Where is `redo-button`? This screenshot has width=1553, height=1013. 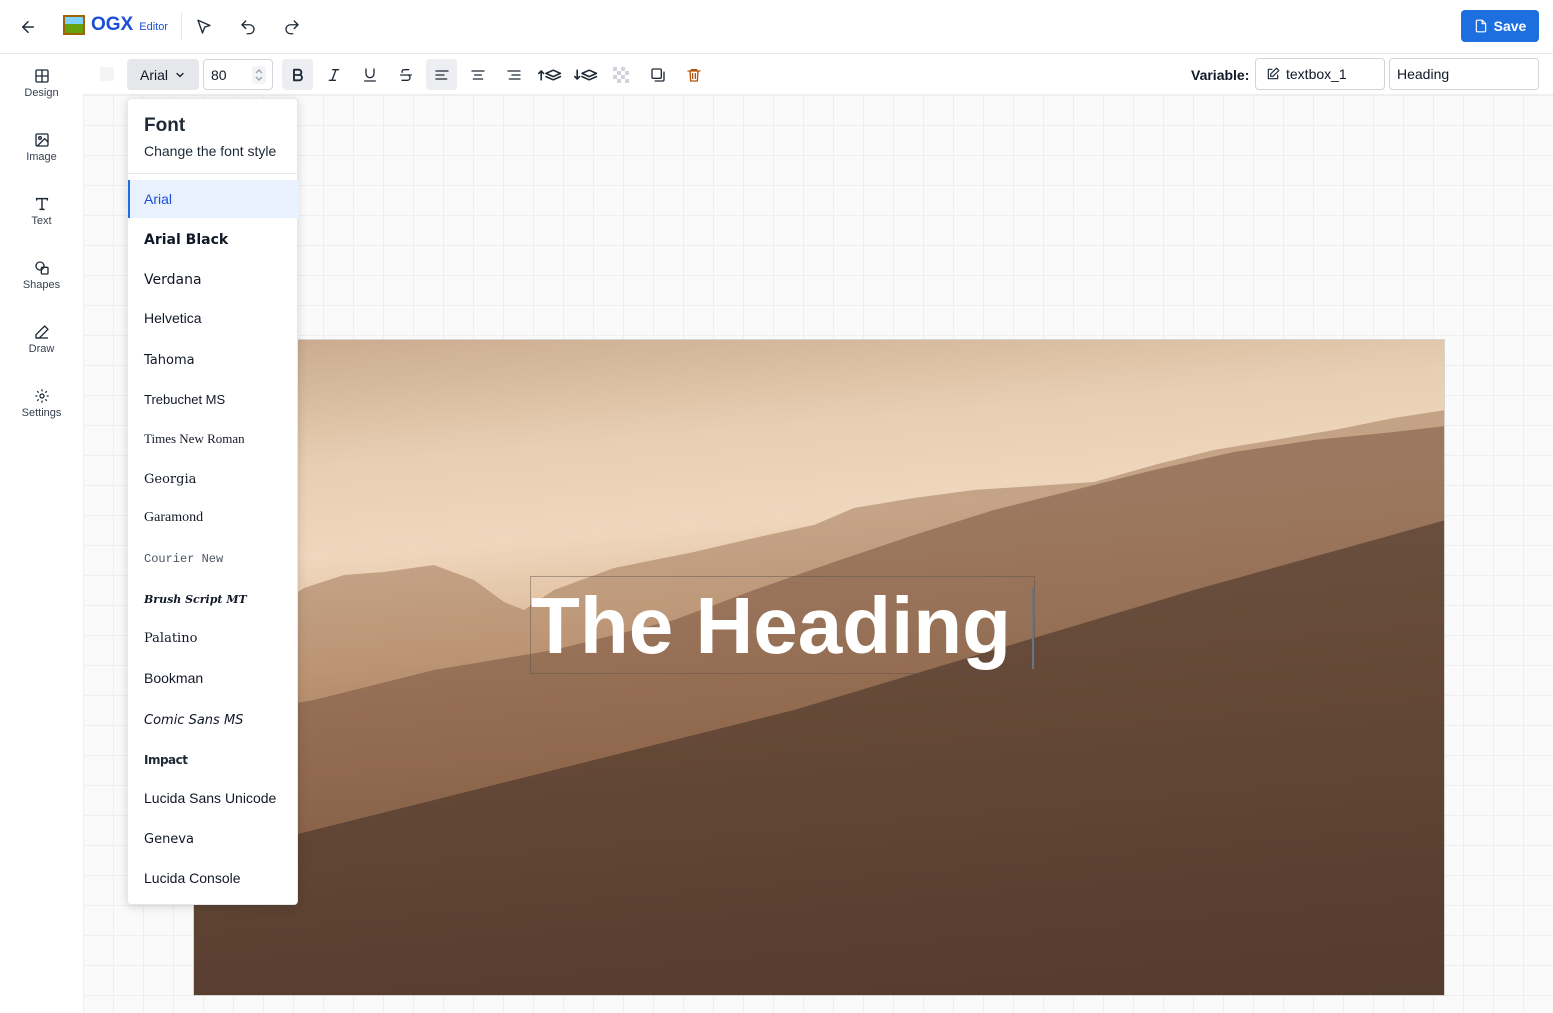
redo-button is located at coordinates (292, 27).